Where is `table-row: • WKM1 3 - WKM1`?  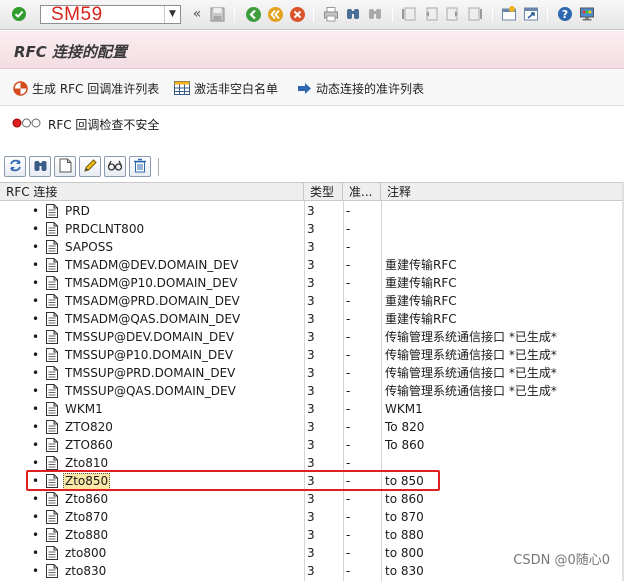 table-row: • WKM1 3 - WKM1 is located at coordinates (312, 409).